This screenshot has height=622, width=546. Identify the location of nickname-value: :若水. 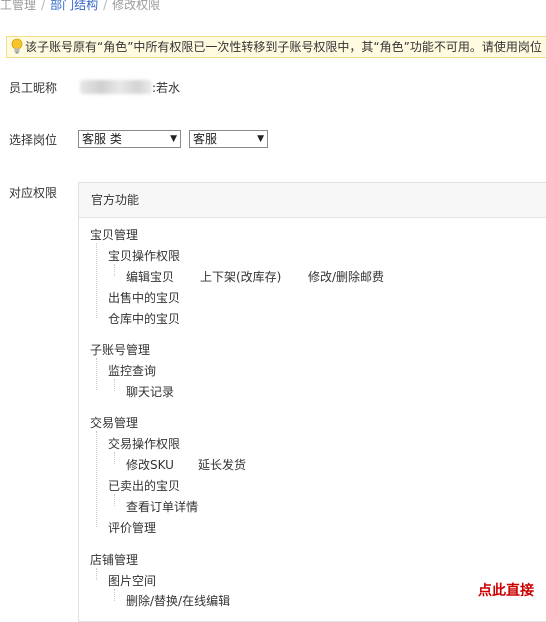
(166, 88).